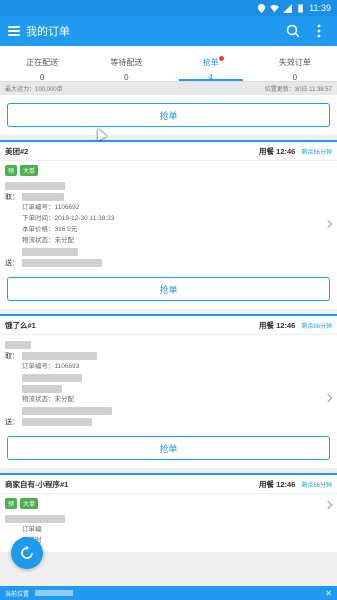  I want to click on order-number: 订单编号：1106693, so click(51, 366).